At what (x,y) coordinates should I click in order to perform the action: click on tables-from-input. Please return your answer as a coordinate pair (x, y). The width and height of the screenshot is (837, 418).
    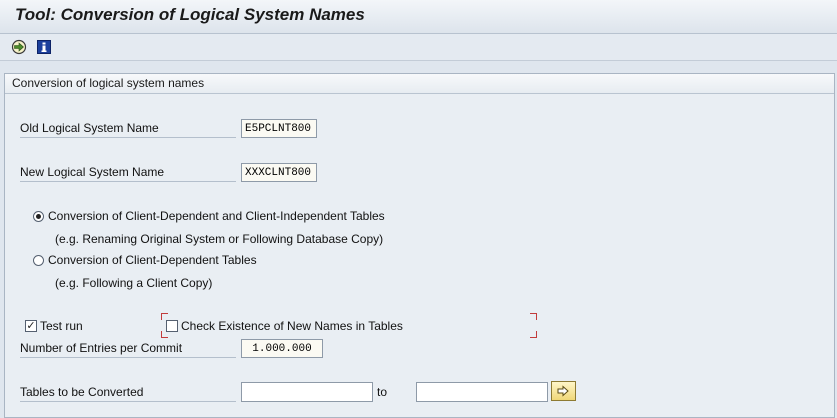
    Looking at the image, I should click on (307, 392).